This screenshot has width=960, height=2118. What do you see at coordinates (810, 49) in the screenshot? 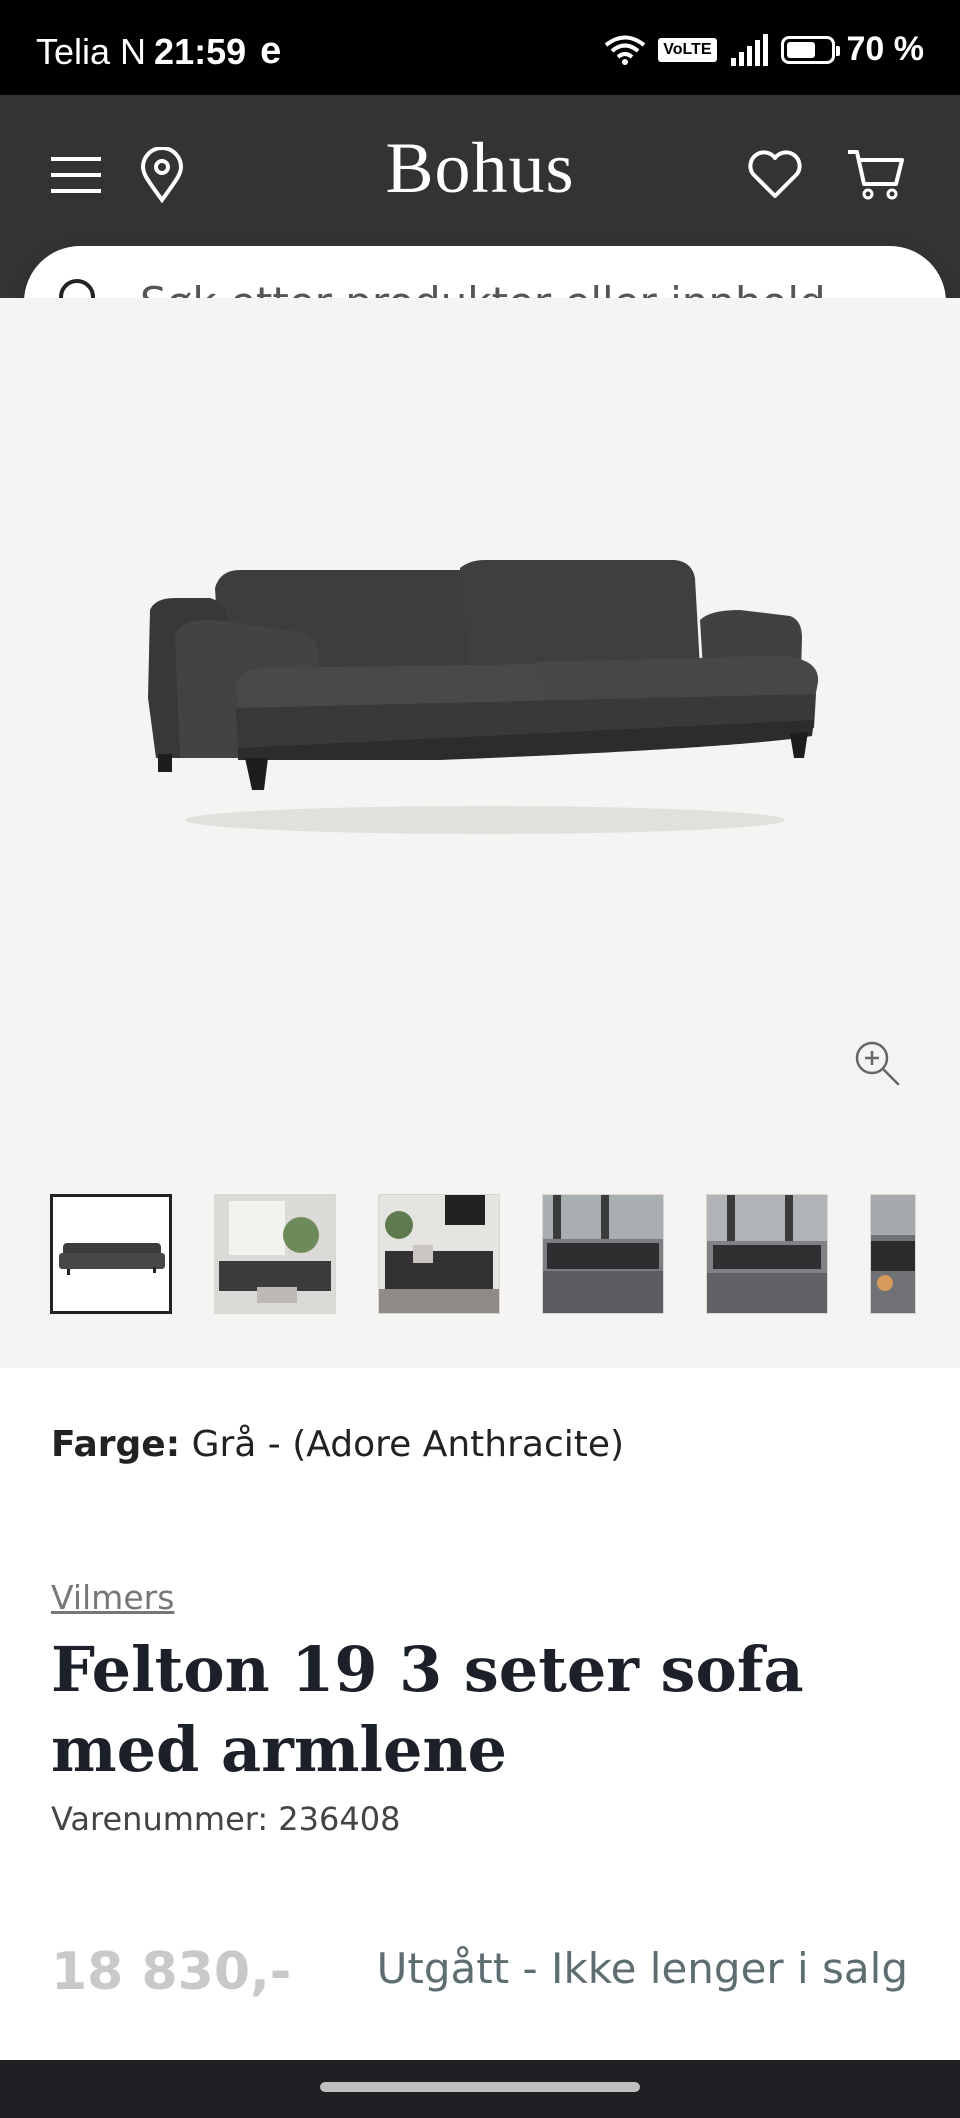
I see `battery-icon` at bounding box center [810, 49].